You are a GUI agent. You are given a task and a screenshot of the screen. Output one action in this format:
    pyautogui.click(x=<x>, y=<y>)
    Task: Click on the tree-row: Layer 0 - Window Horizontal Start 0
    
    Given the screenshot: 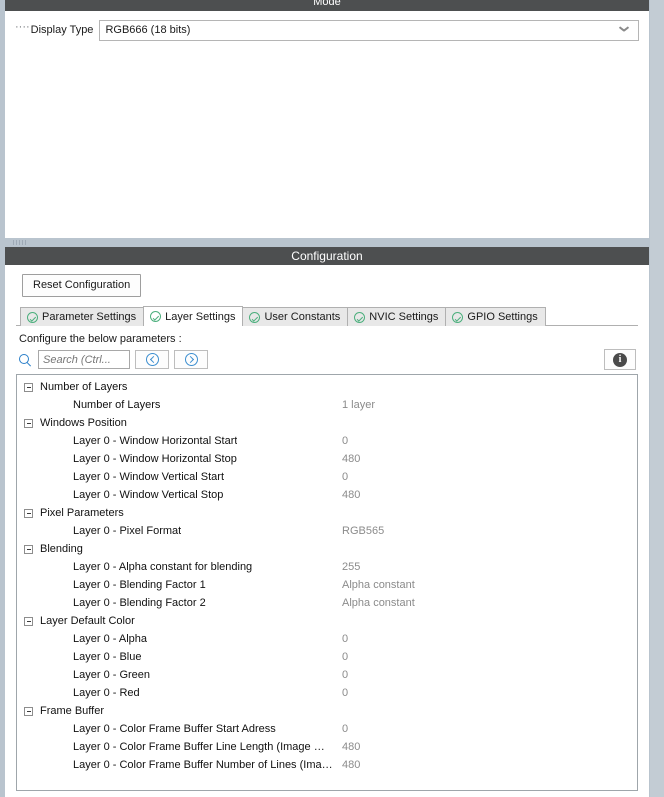 What is the action you would take?
    pyautogui.click(x=327, y=441)
    